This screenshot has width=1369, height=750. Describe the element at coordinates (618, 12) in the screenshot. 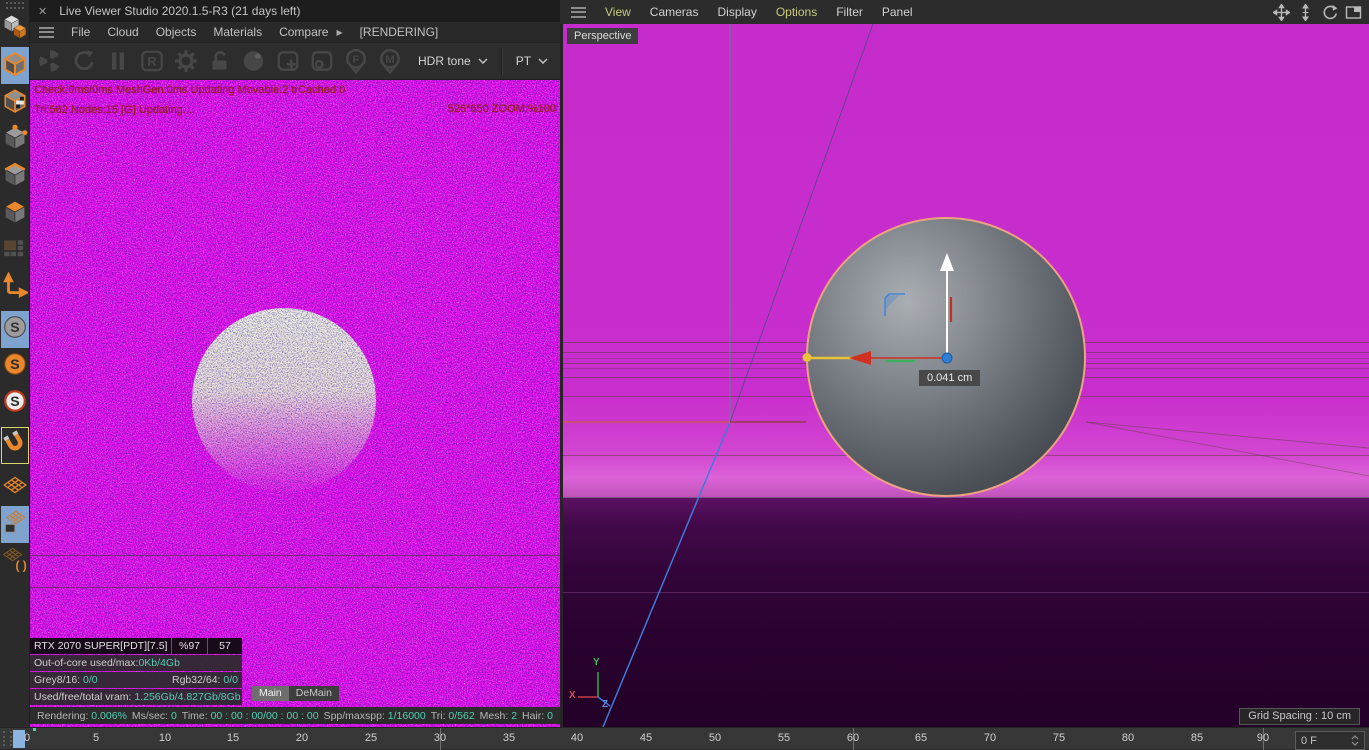

I see `vp-menu-view: View` at that location.